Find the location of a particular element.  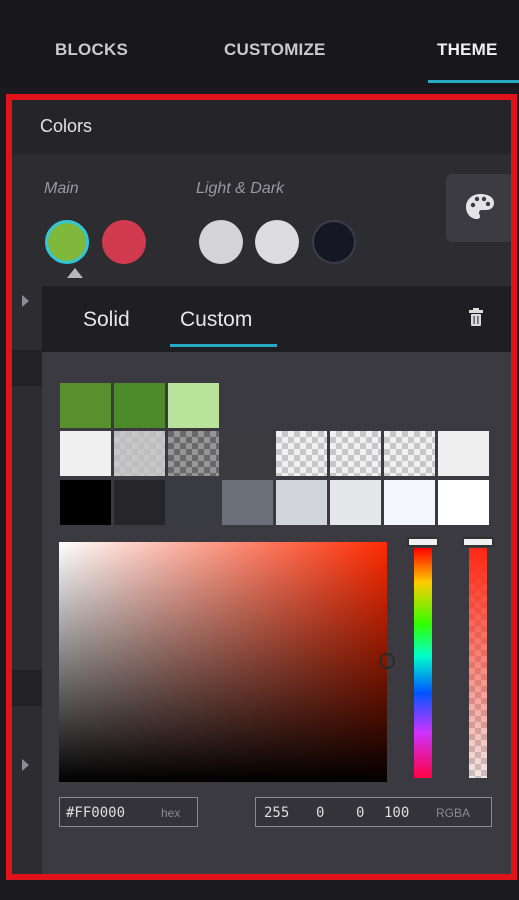

palette-button is located at coordinates (478, 208).